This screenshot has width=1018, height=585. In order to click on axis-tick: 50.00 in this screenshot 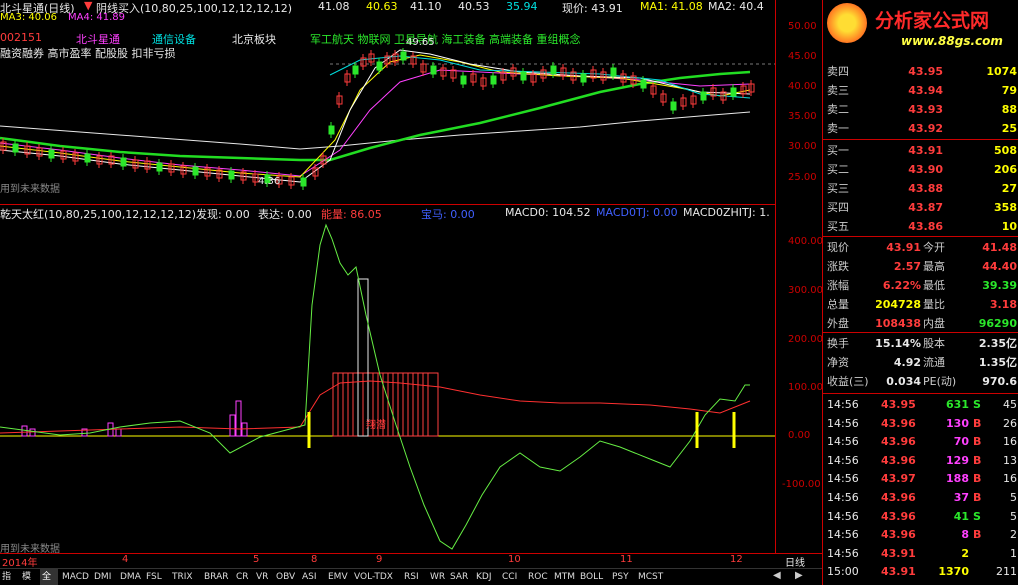, I will do `click(802, 26)`.